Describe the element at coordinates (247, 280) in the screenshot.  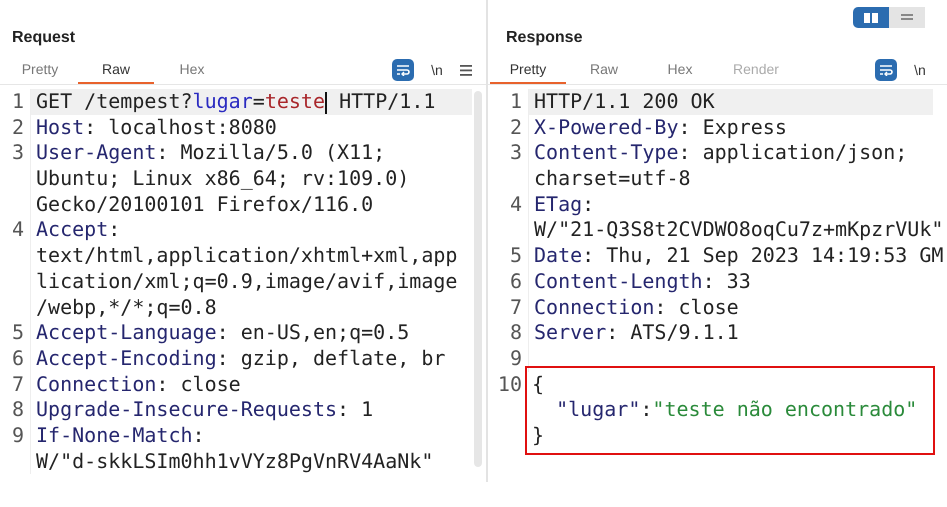
I see `code-text: lication/xml;q=0.9,image/avif,image` at that location.